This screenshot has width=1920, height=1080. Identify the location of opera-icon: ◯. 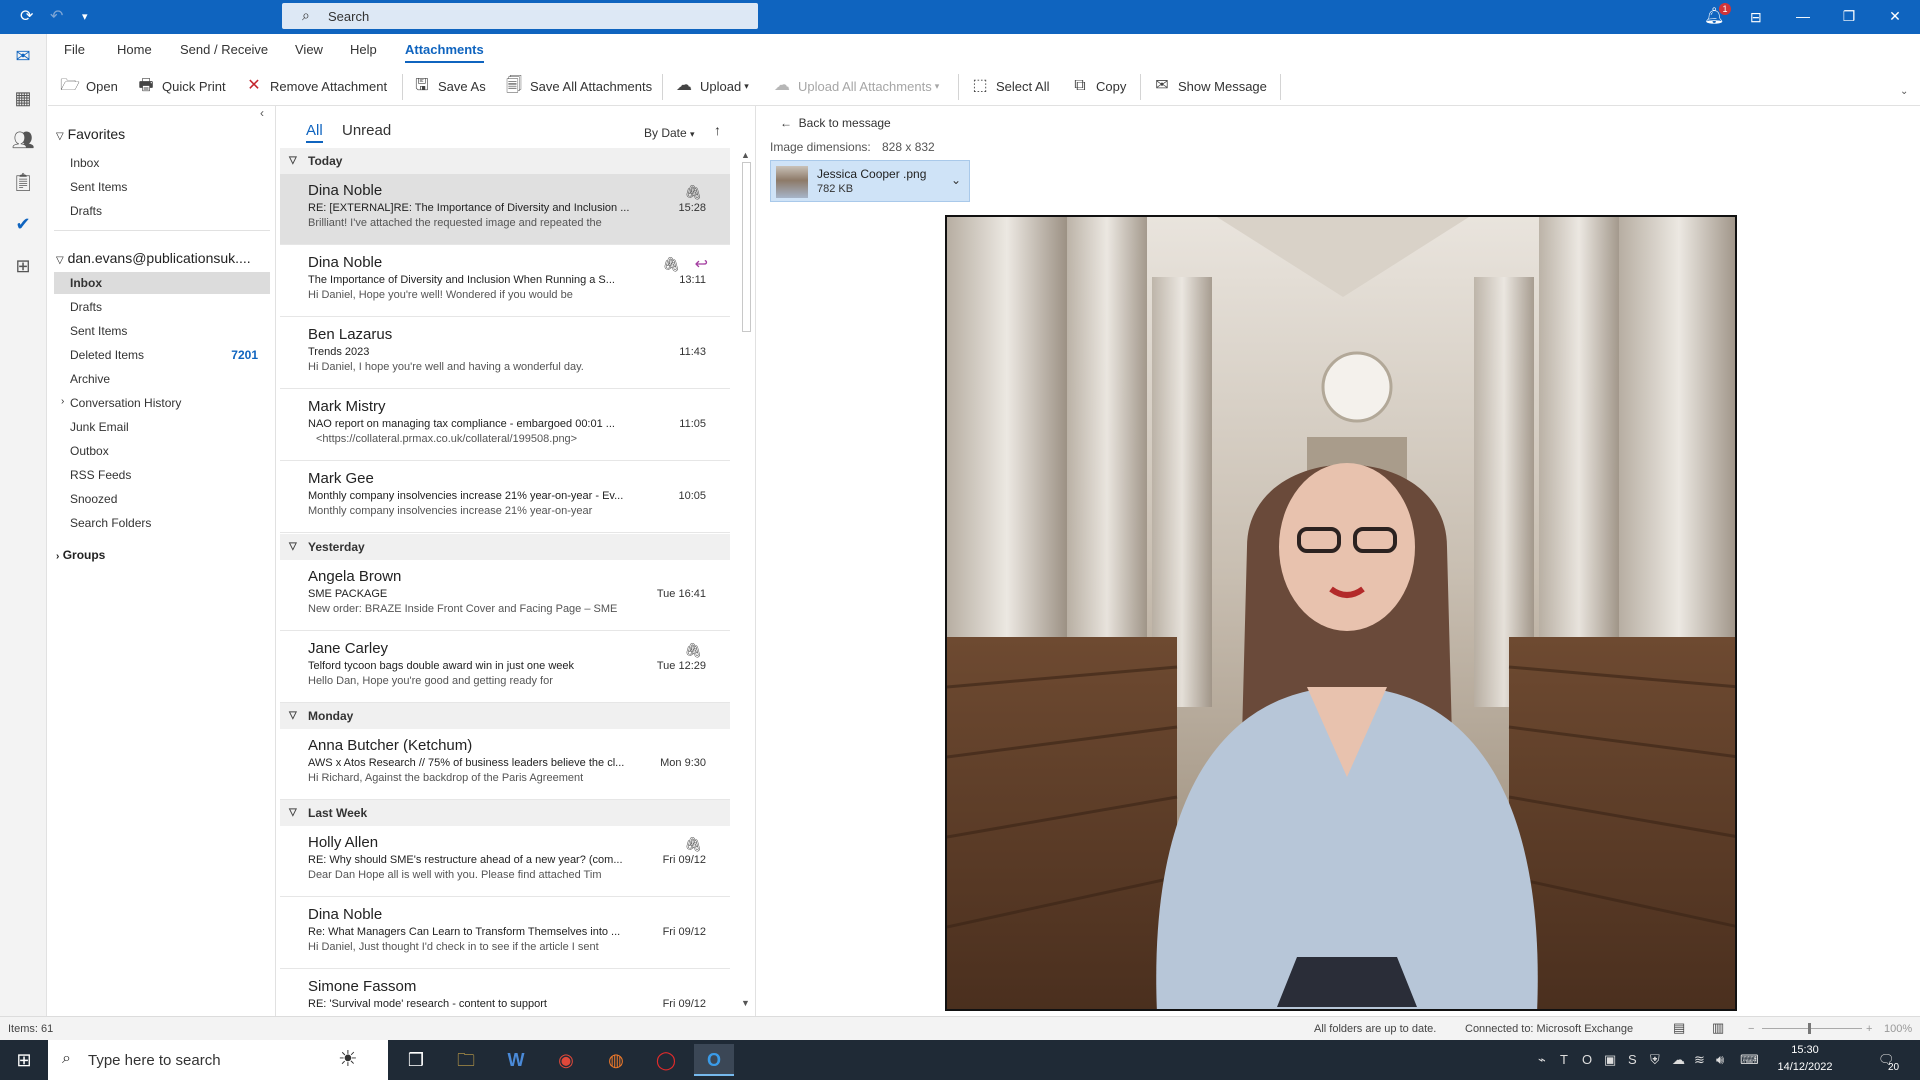
(666, 1060).